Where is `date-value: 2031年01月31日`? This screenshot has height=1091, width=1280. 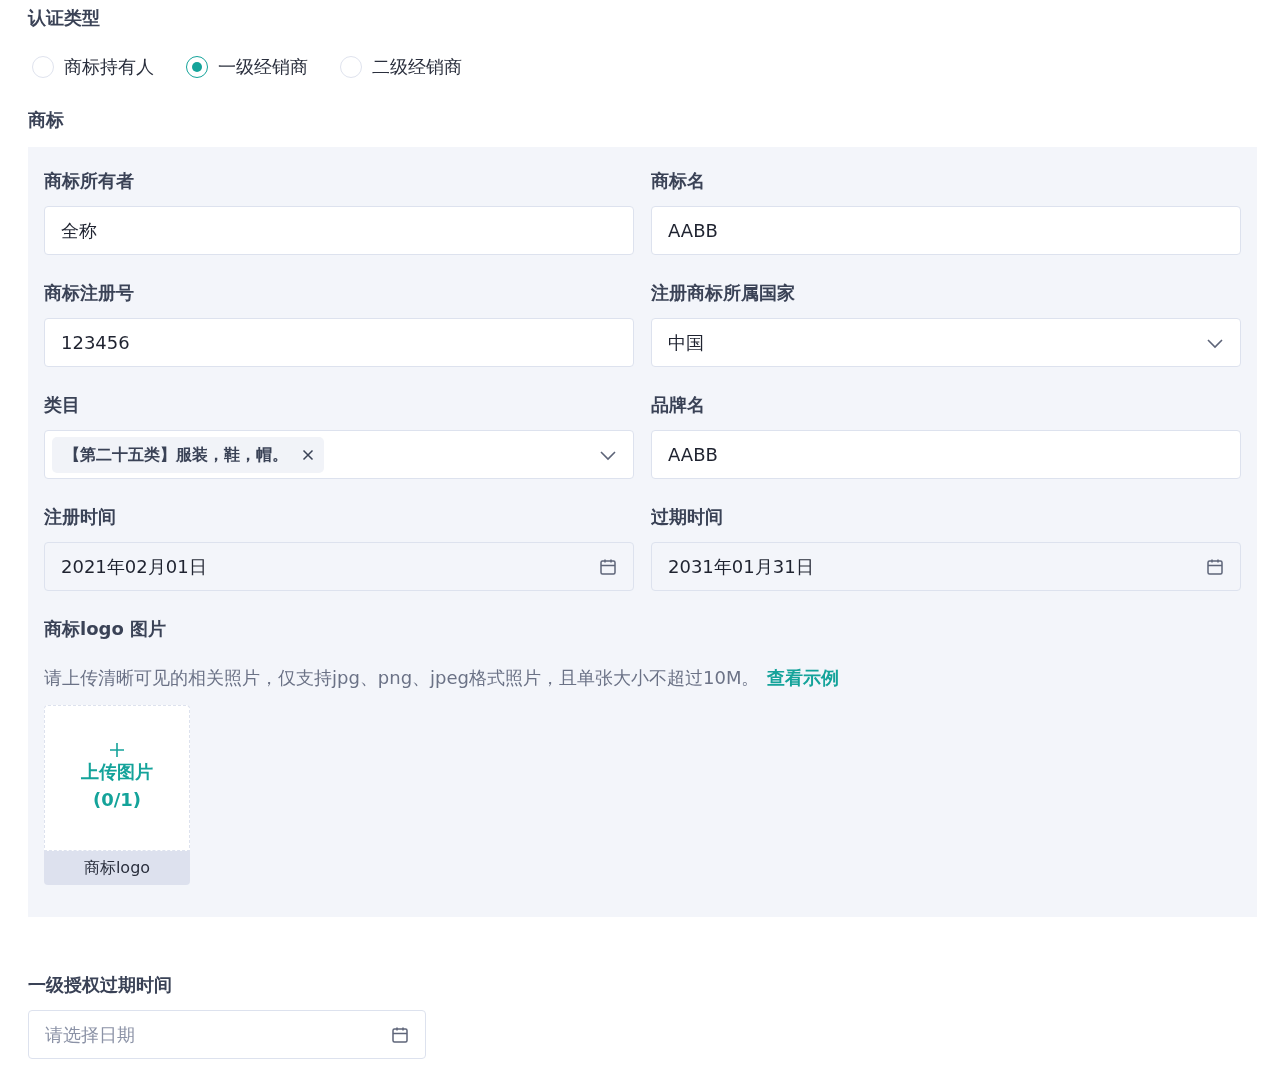 date-value: 2031年01月31日 is located at coordinates (741, 567).